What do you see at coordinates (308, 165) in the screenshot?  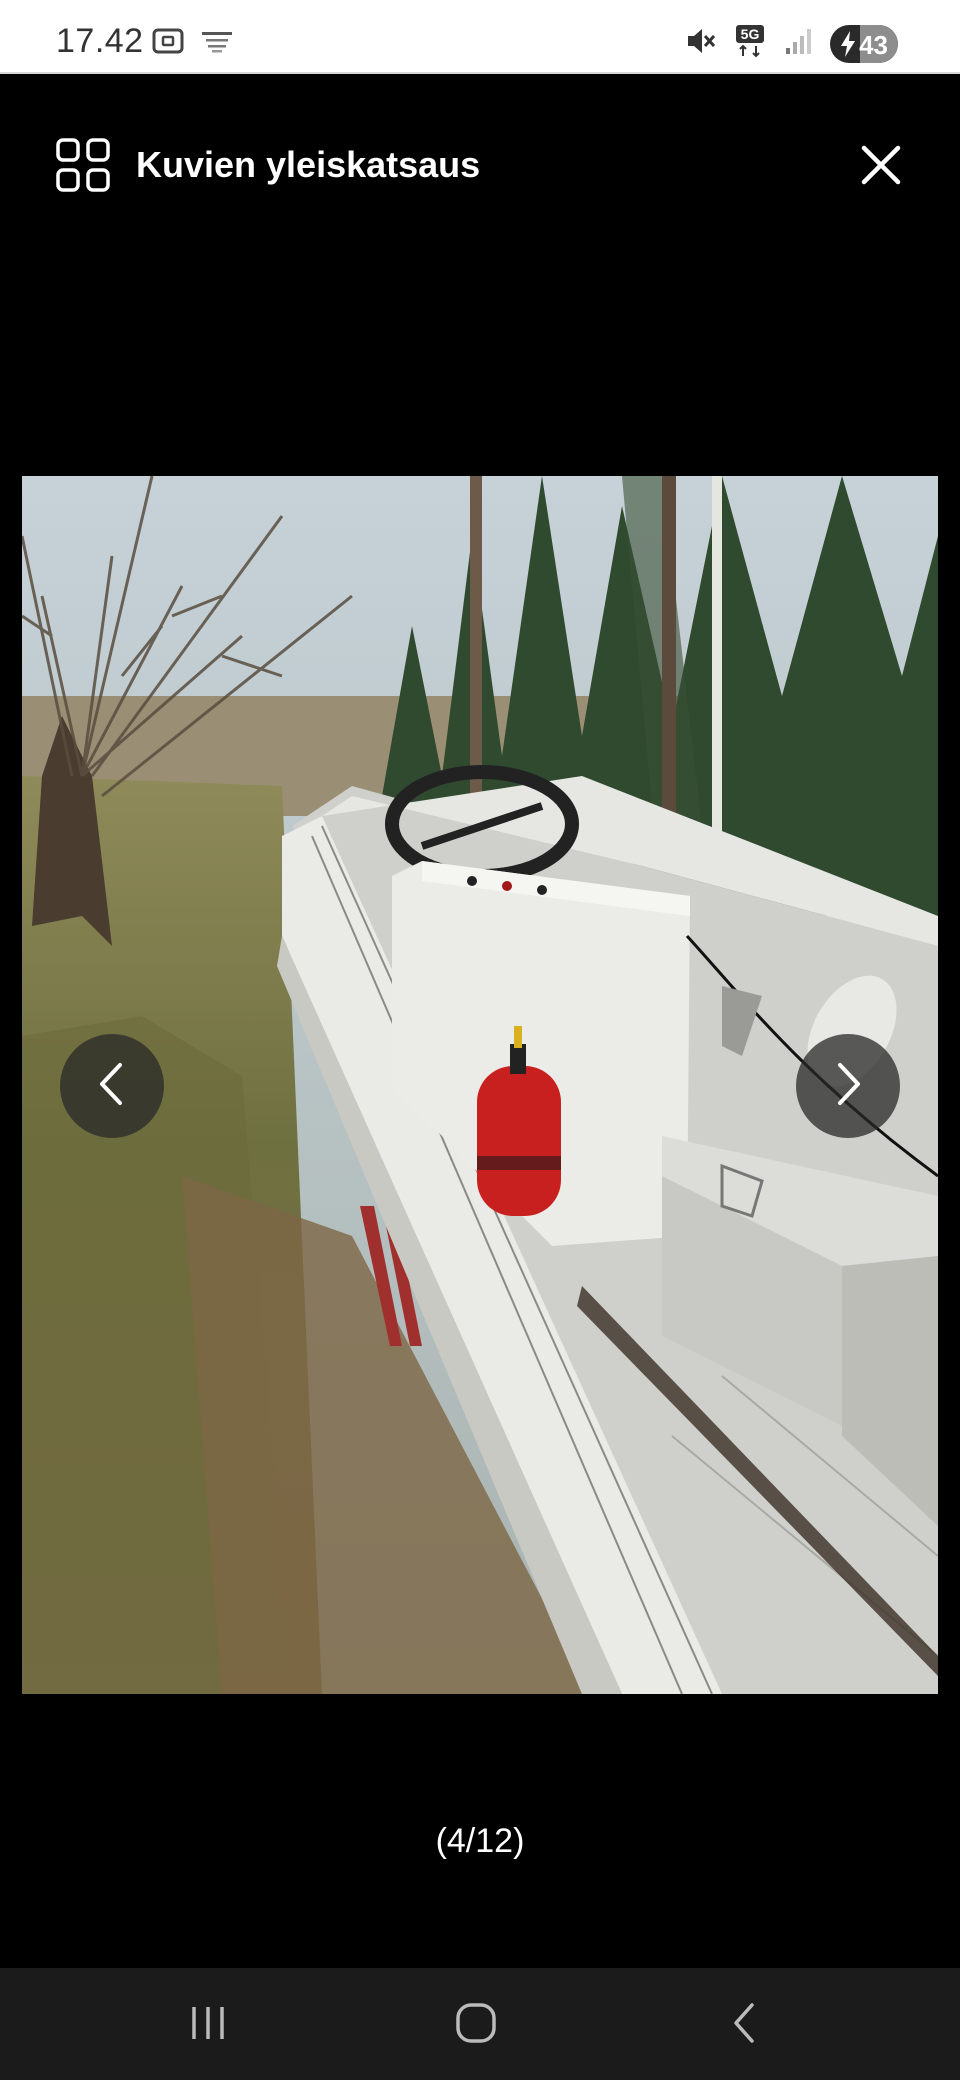 I see `page-title: Kuvien yleiskatsaus` at bounding box center [308, 165].